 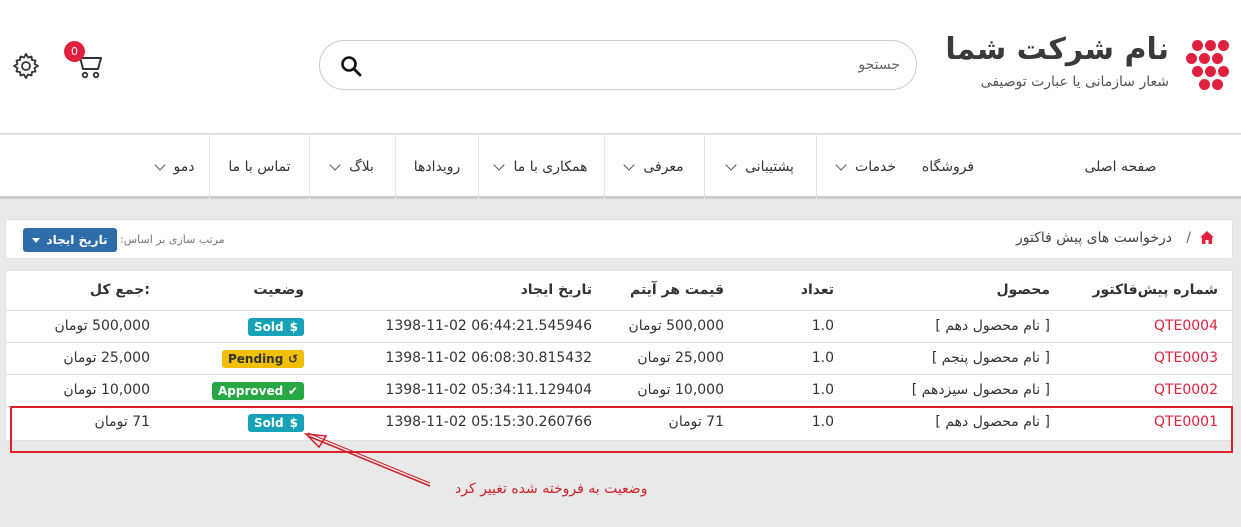 I want to click on search-box, so click(x=618, y=65).